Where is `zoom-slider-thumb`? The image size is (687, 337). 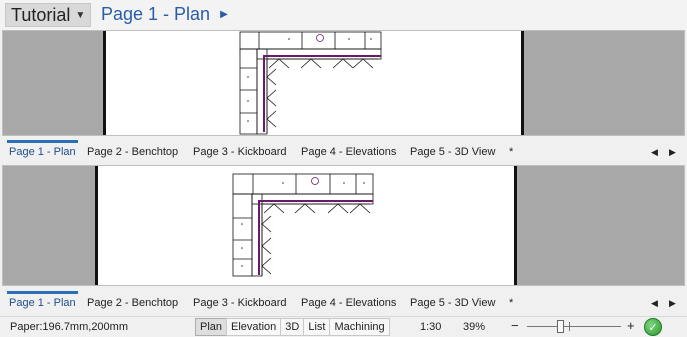
zoom-slider-thumb is located at coordinates (560, 326).